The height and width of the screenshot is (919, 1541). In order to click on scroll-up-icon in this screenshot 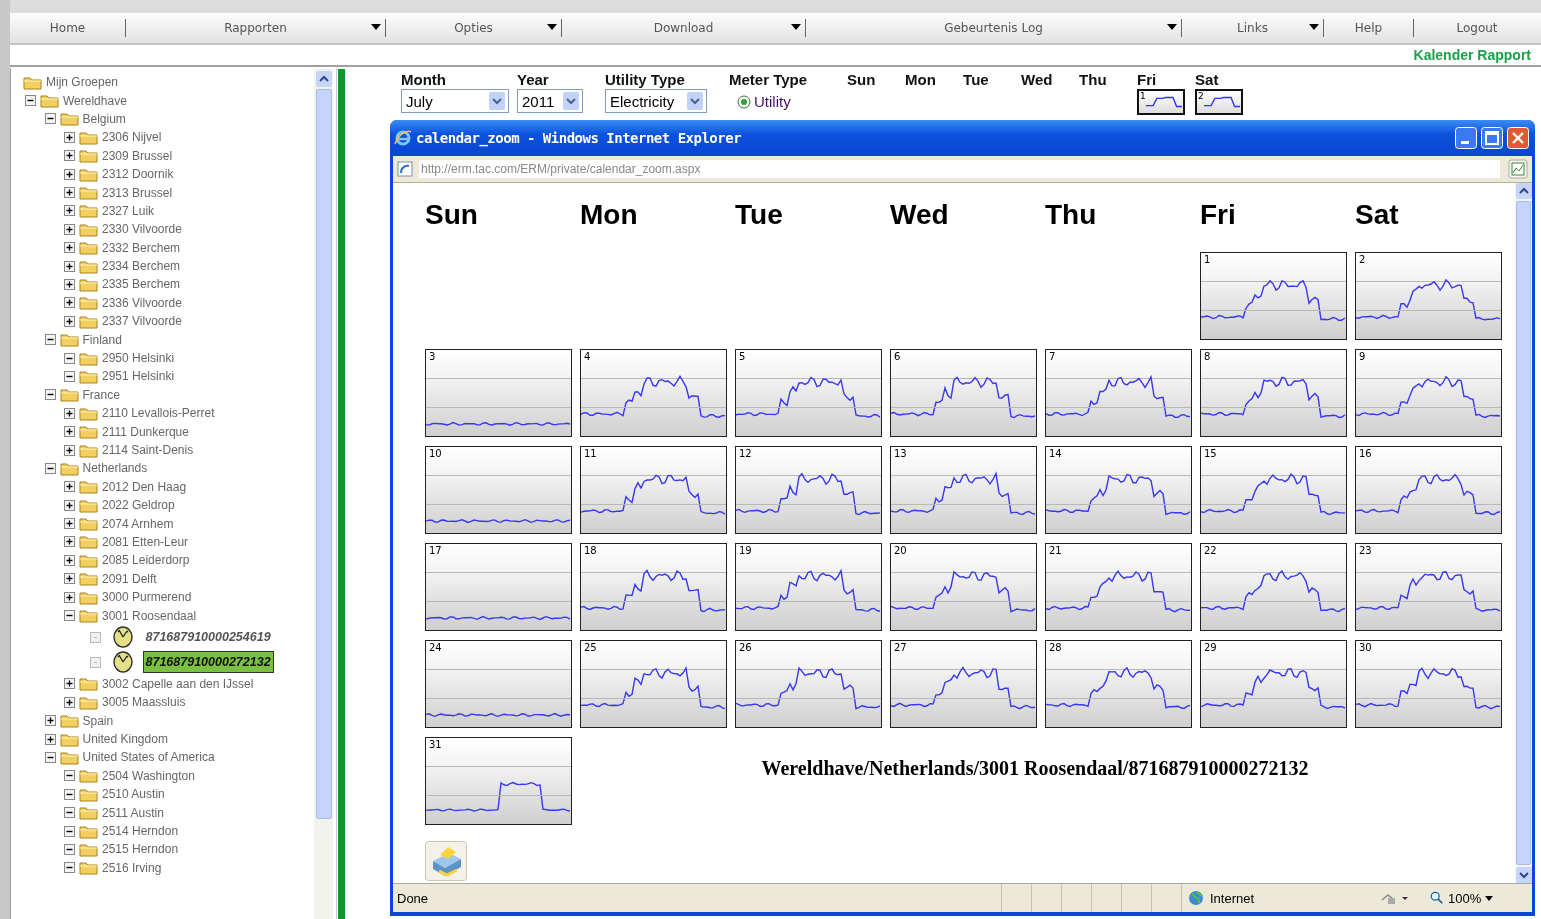, I will do `click(323, 79)`.